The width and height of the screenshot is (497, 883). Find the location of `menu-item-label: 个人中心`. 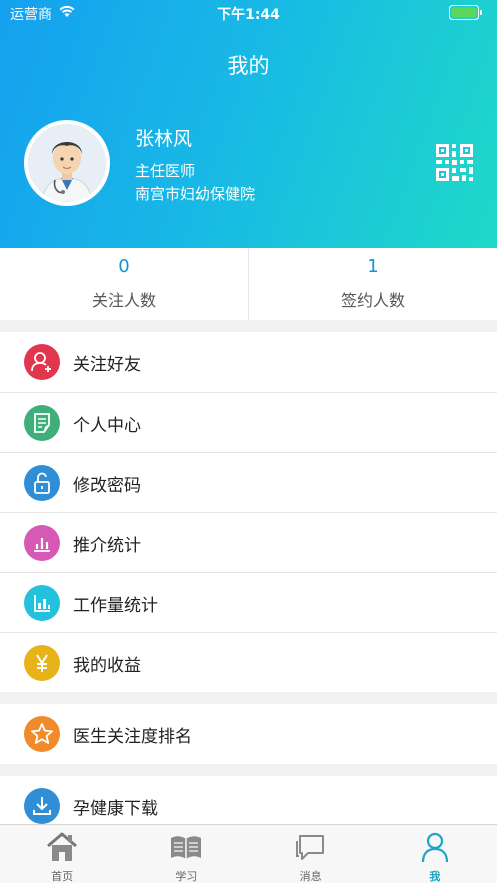

menu-item-label: 个人中心 is located at coordinates (107, 426).